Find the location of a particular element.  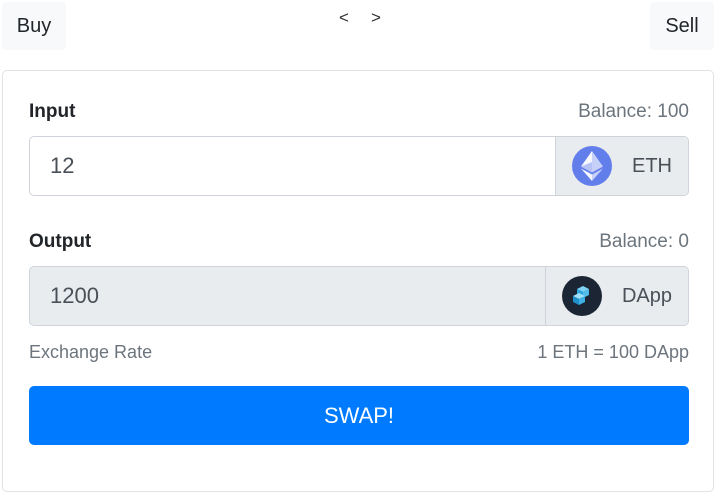

input-token-addon: ETH is located at coordinates (621, 166).